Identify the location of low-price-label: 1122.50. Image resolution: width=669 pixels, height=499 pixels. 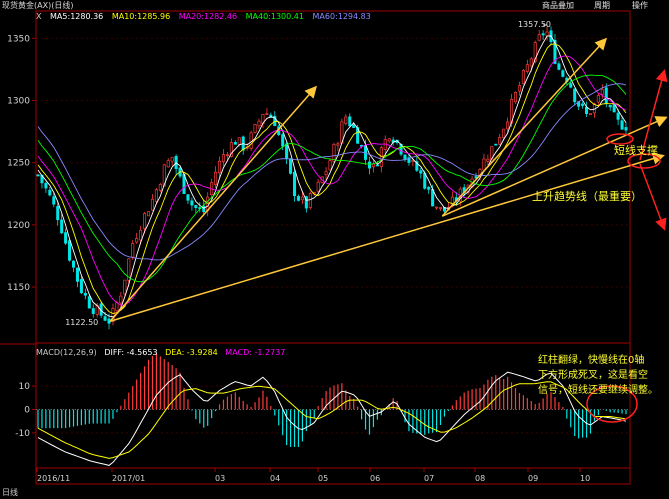
(81, 322).